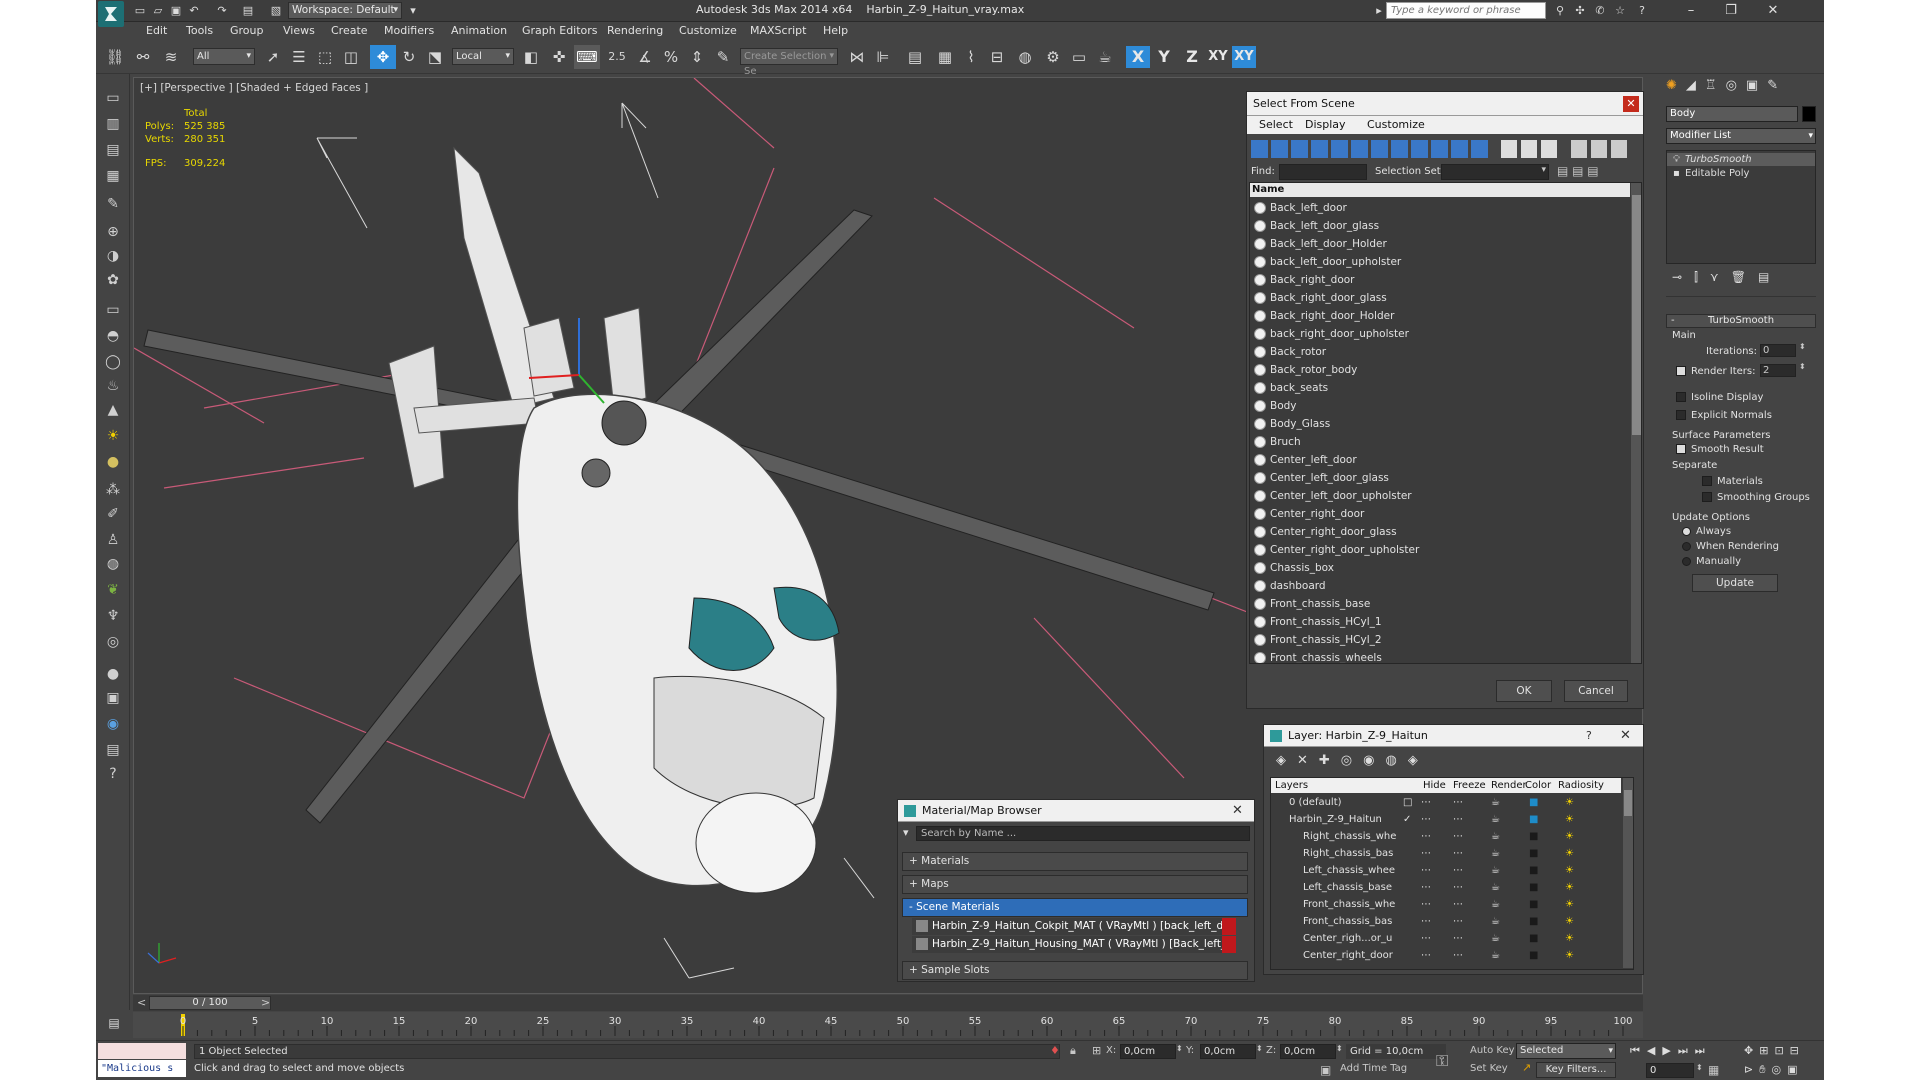  Describe the element at coordinates (1686, 546) in the screenshot. I see `update-rendering-radio` at that location.